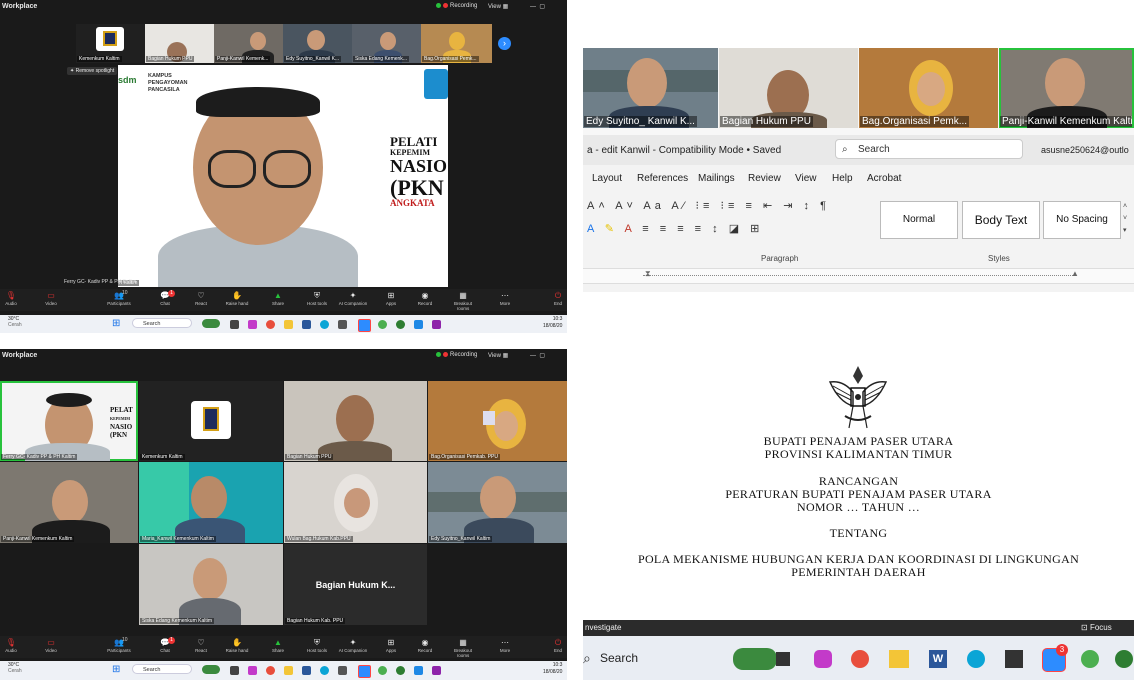 Image resolution: width=1134 pixels, height=680 pixels. What do you see at coordinates (662, 178) in the screenshot?
I see `tab-references: References` at bounding box center [662, 178].